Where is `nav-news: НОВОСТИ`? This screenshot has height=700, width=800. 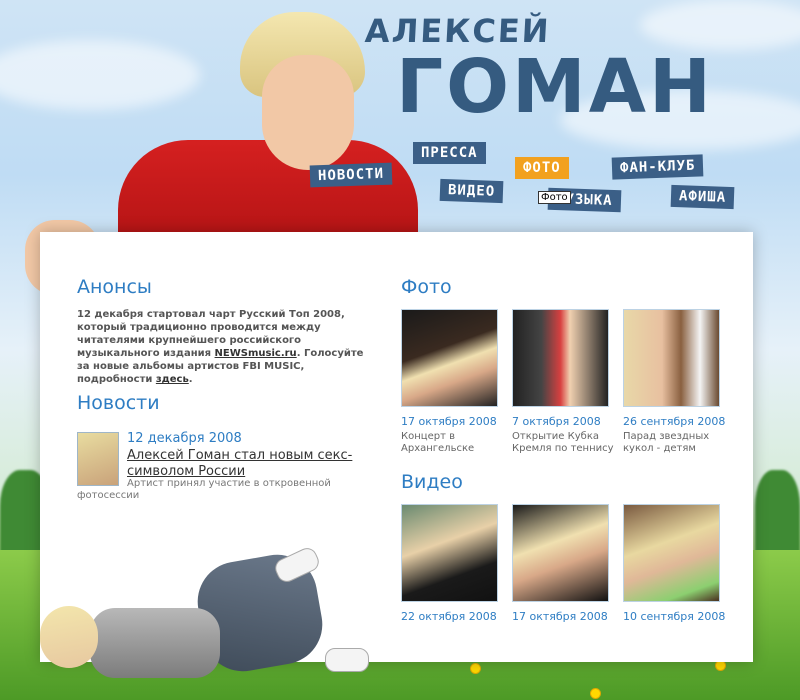
nav-news: НОВОСТИ is located at coordinates (351, 175).